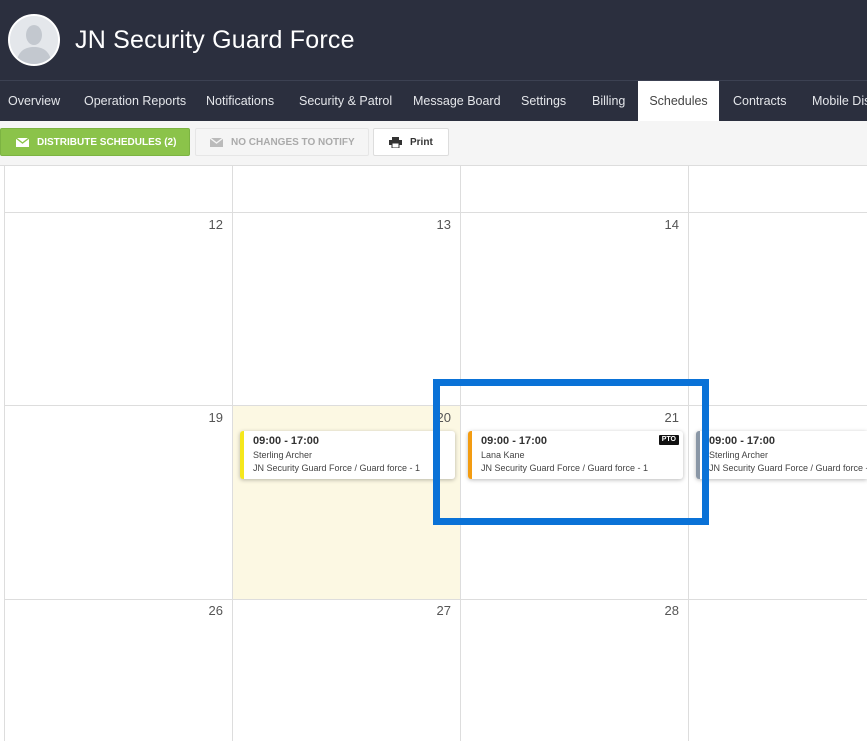 Image resolution: width=867 pixels, height=741 pixels. What do you see at coordinates (457, 101) in the screenshot?
I see `nav-tab-message-board: Message Board` at bounding box center [457, 101].